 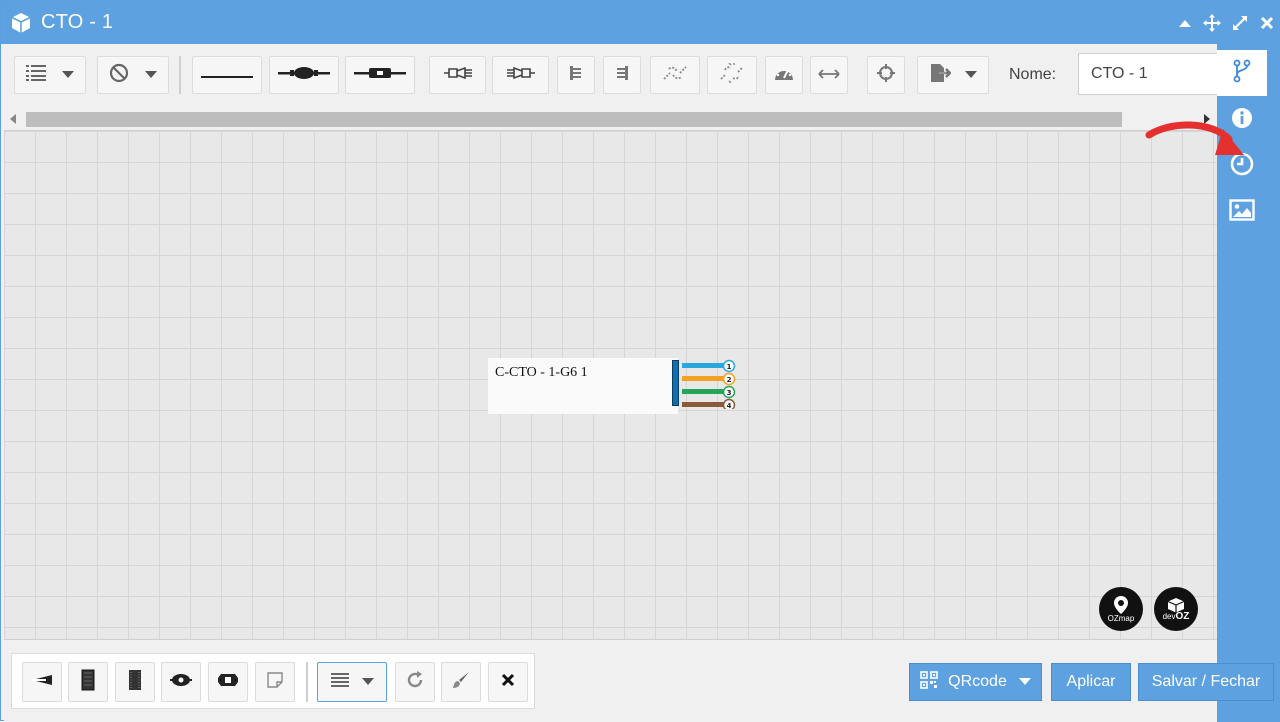 What do you see at coordinates (13, 119) in the screenshot?
I see `scroll-left-icon` at bounding box center [13, 119].